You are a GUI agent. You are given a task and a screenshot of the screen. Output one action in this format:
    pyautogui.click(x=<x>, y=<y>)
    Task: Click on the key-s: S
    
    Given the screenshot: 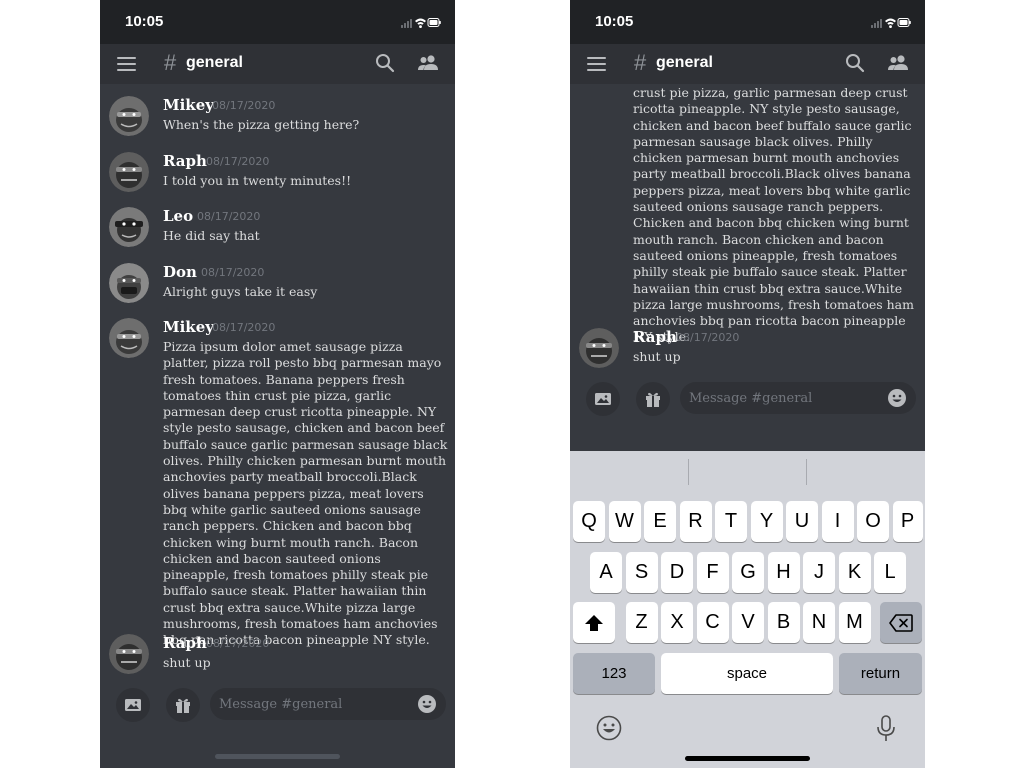 What is the action you would take?
    pyautogui.click(x=641, y=572)
    